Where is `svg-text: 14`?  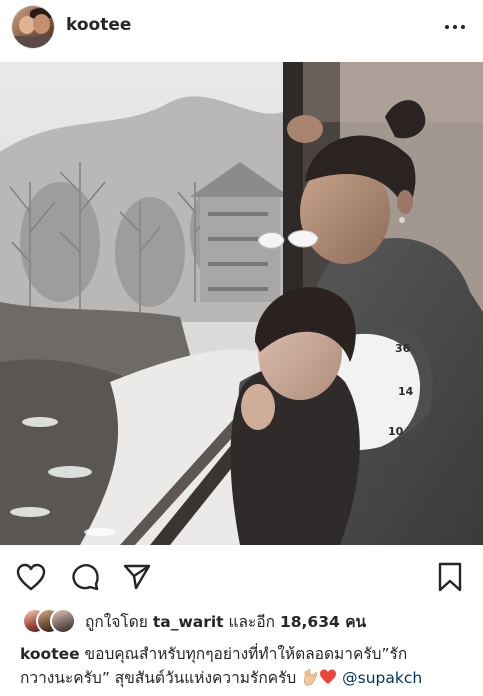 svg-text: 14 is located at coordinates (406, 391).